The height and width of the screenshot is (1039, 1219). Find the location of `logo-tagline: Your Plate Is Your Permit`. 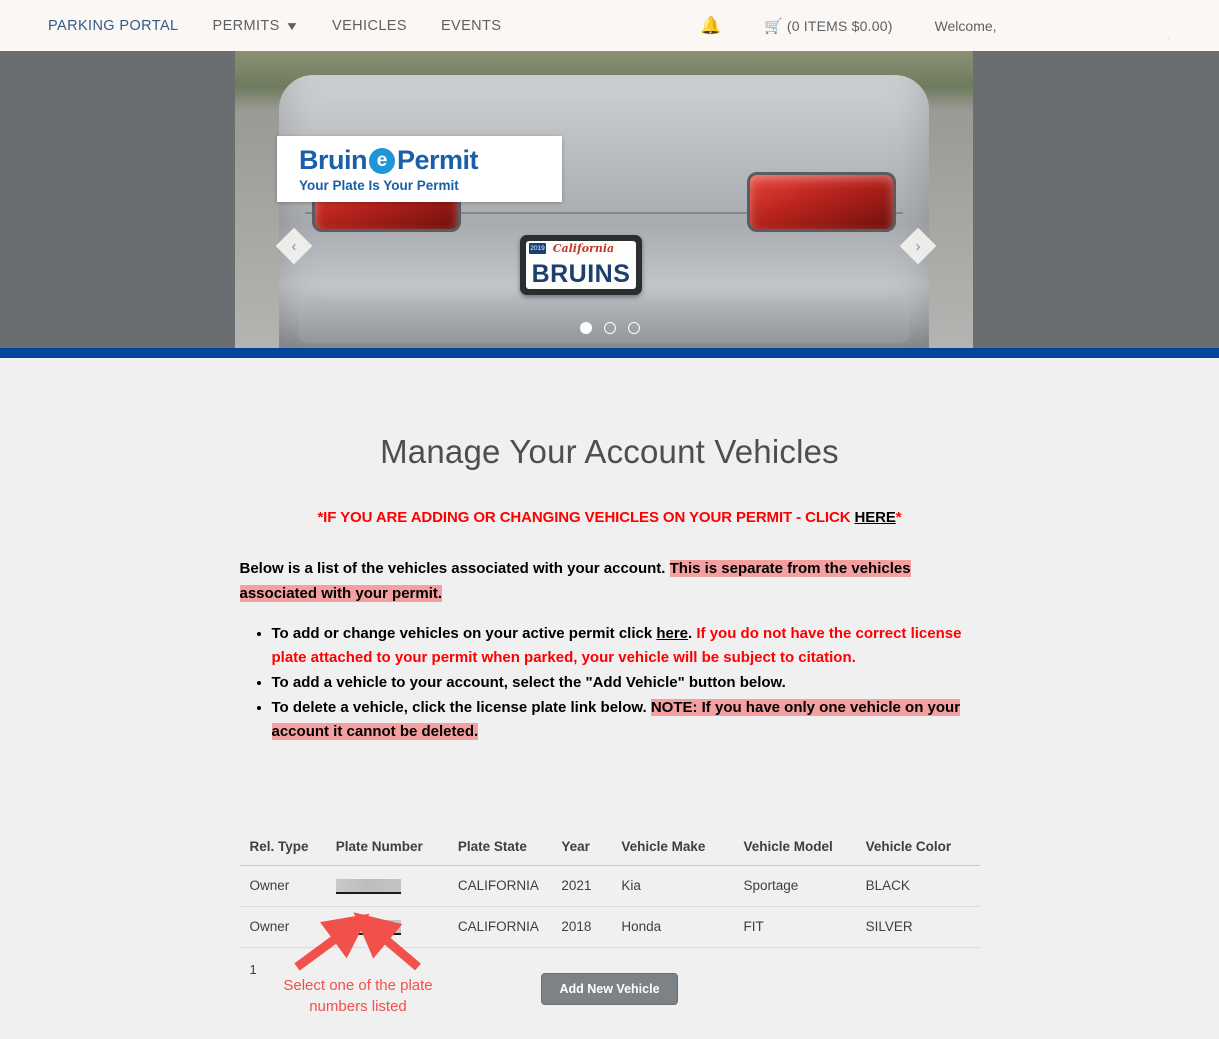

logo-tagline: Your Plate Is Your Permit is located at coordinates (379, 185).